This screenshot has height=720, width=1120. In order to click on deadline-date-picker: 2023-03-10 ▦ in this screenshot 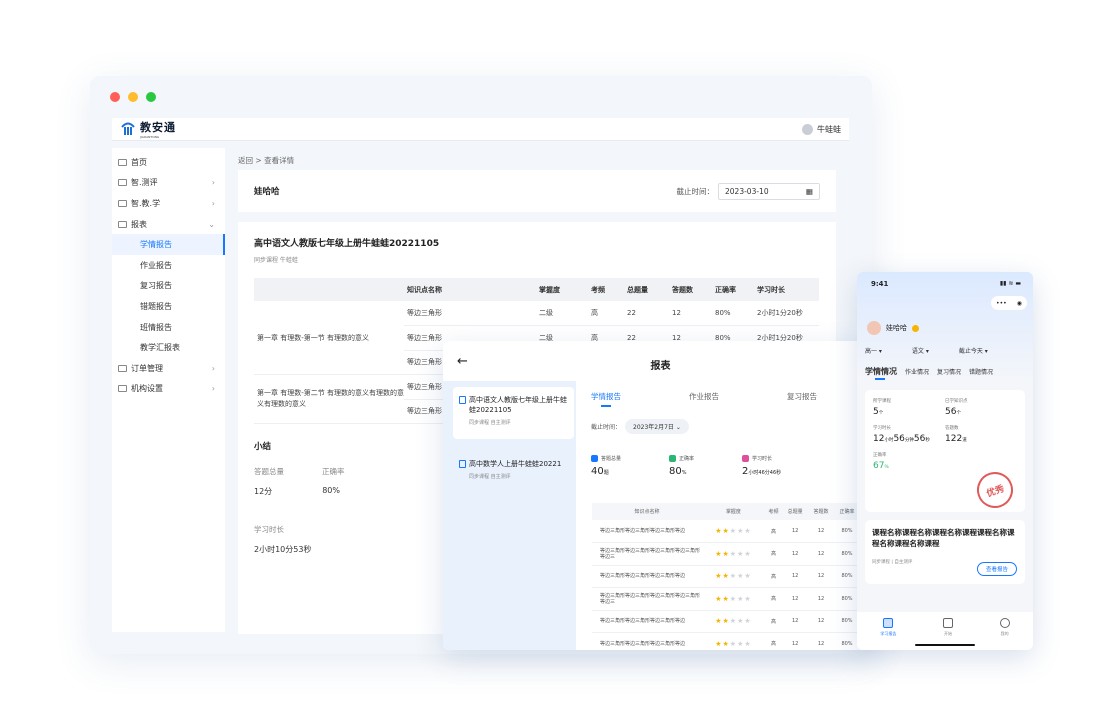, I will do `click(769, 191)`.